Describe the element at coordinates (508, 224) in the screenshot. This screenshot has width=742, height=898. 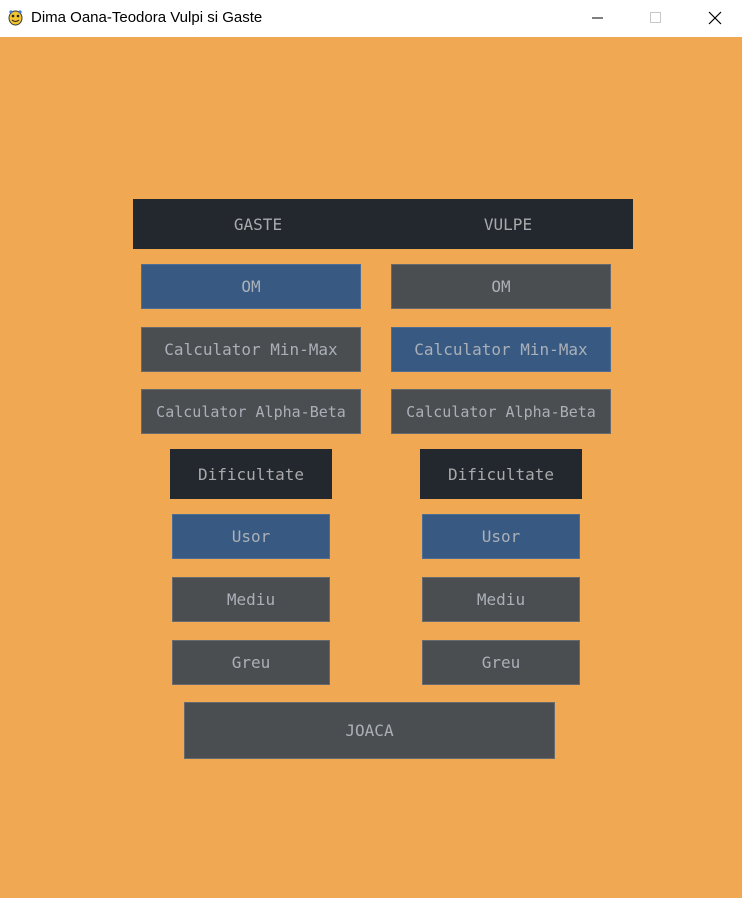
I see `header-vulpe: VULPE` at that location.